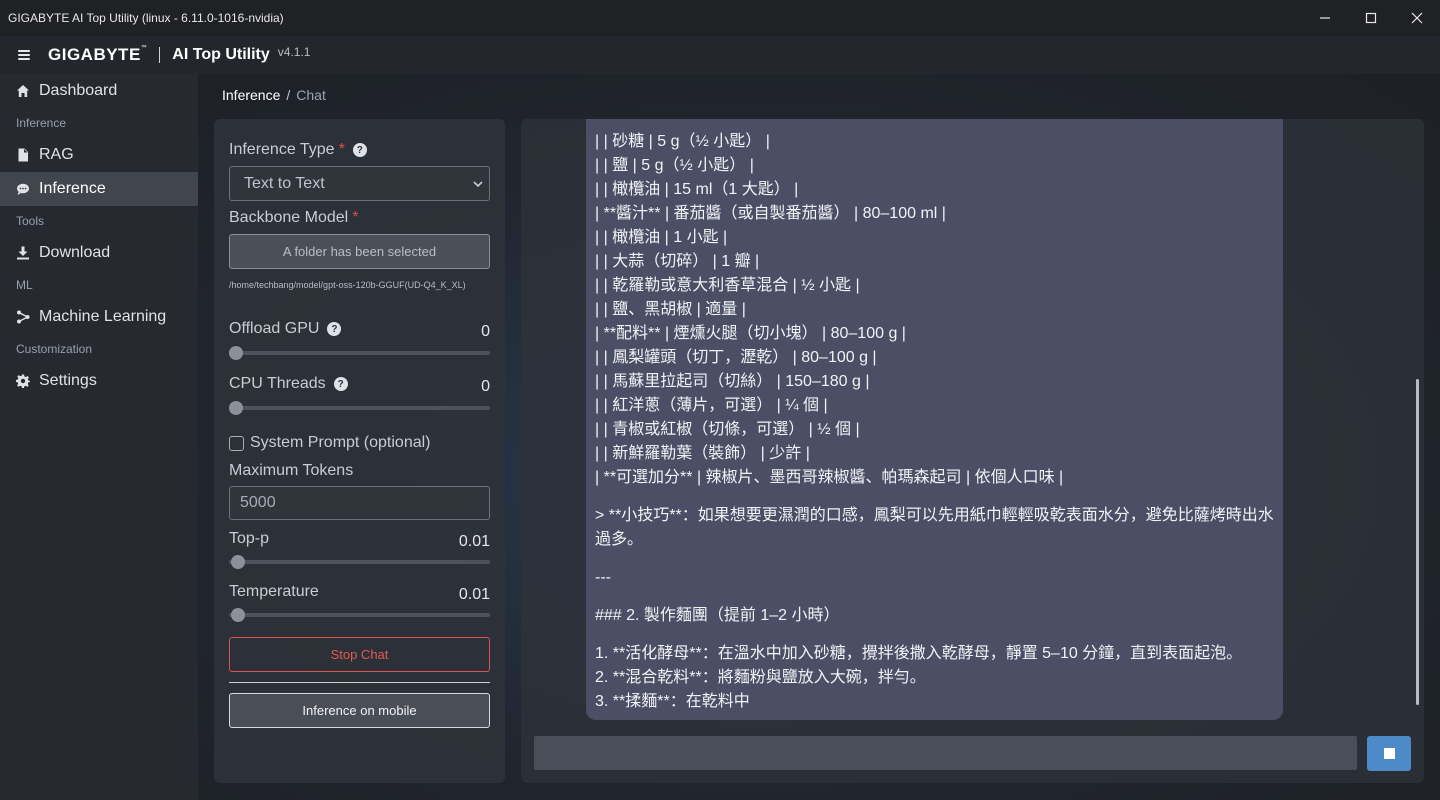 The image size is (1440, 800). What do you see at coordinates (56, 154) in the screenshot?
I see `sidebar-item-label: RAG` at bounding box center [56, 154].